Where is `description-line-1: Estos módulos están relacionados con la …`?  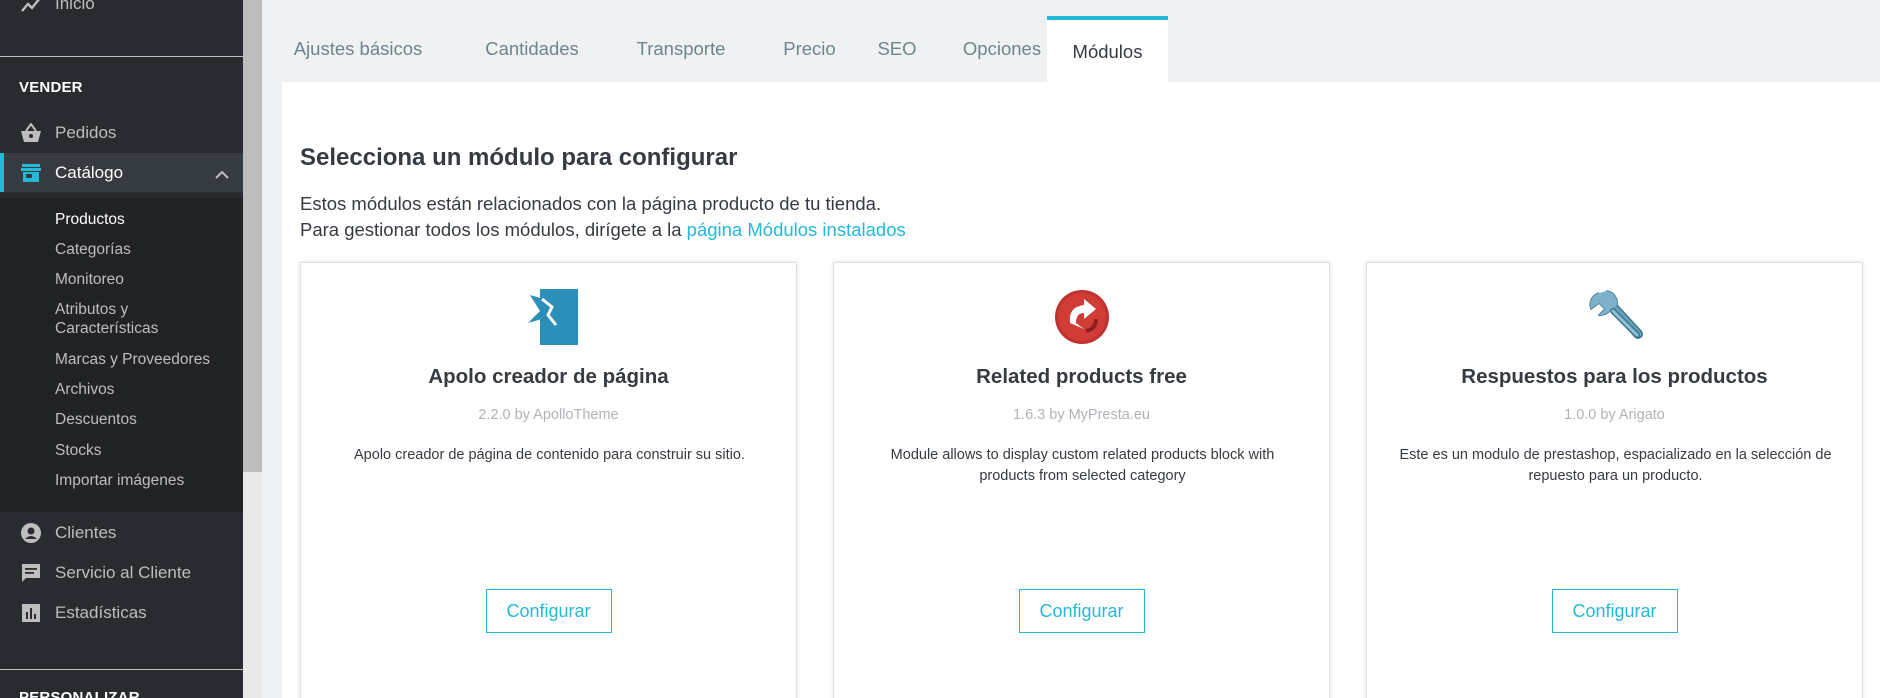
description-line-1: Estos módulos están relacionados con la … is located at coordinates (591, 203).